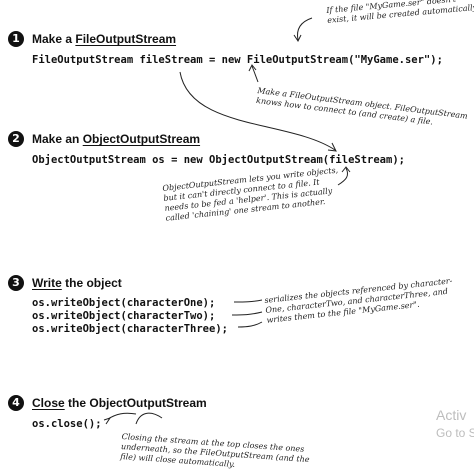  I want to click on arrow-closing-line, so click(122, 416).